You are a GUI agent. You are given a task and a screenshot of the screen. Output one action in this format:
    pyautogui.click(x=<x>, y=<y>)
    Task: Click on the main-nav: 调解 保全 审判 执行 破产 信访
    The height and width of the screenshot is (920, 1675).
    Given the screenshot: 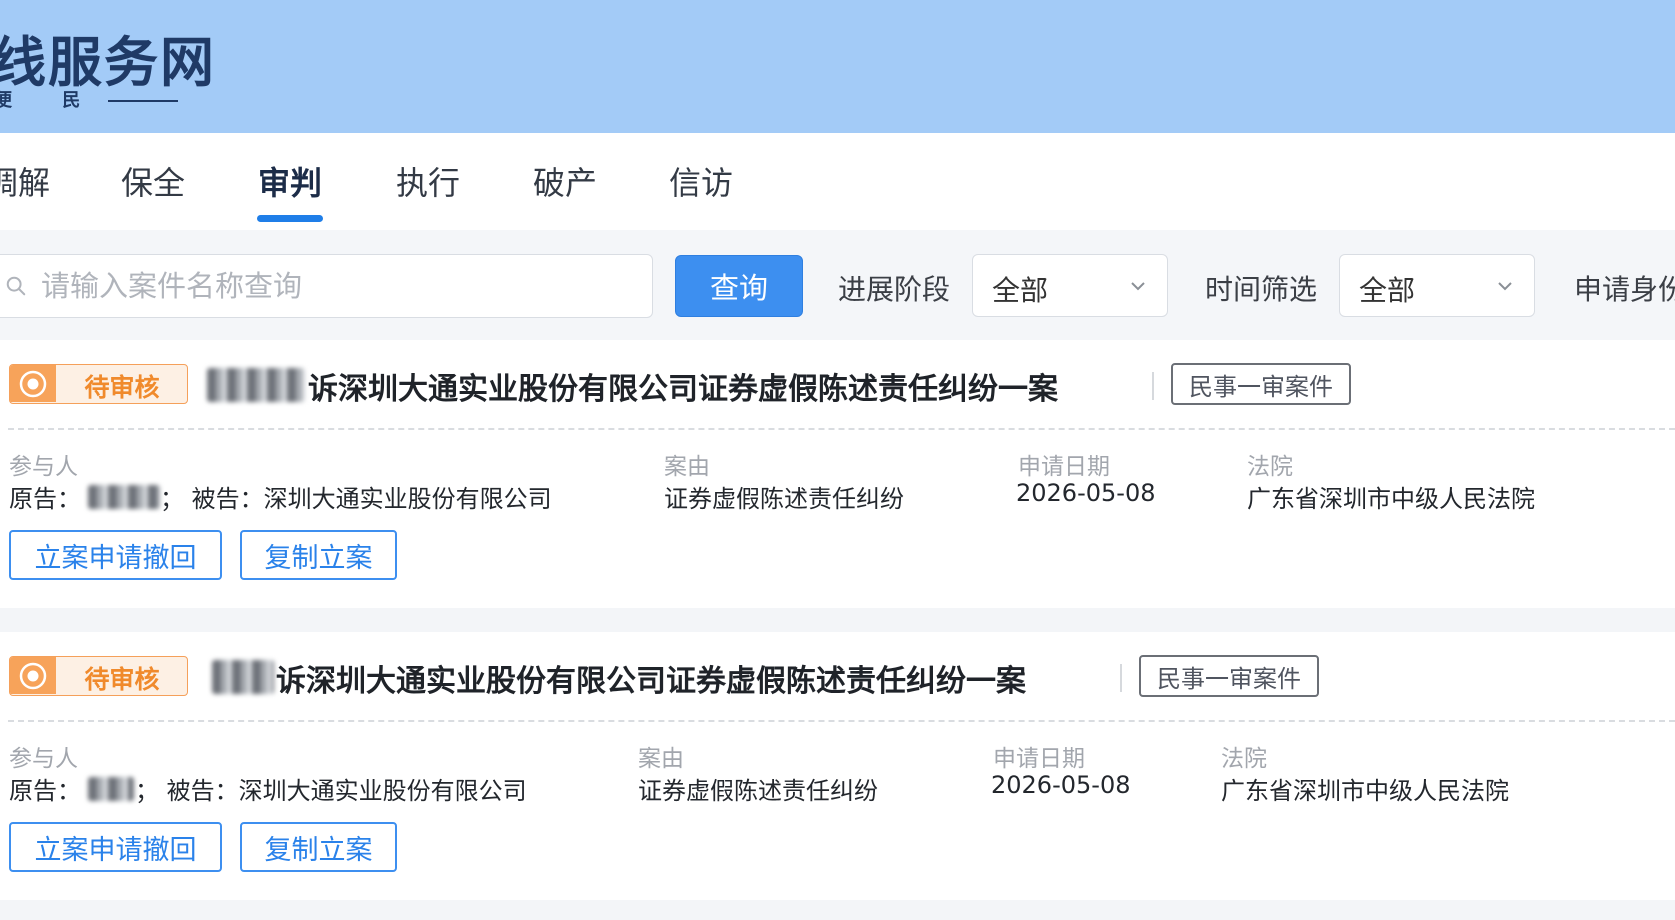 What is the action you would take?
    pyautogui.click(x=837, y=181)
    